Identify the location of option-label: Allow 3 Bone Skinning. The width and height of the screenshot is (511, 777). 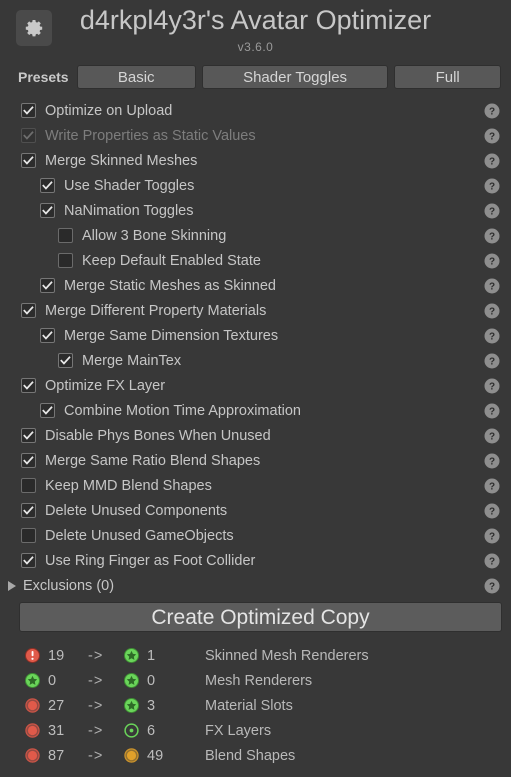
(154, 235).